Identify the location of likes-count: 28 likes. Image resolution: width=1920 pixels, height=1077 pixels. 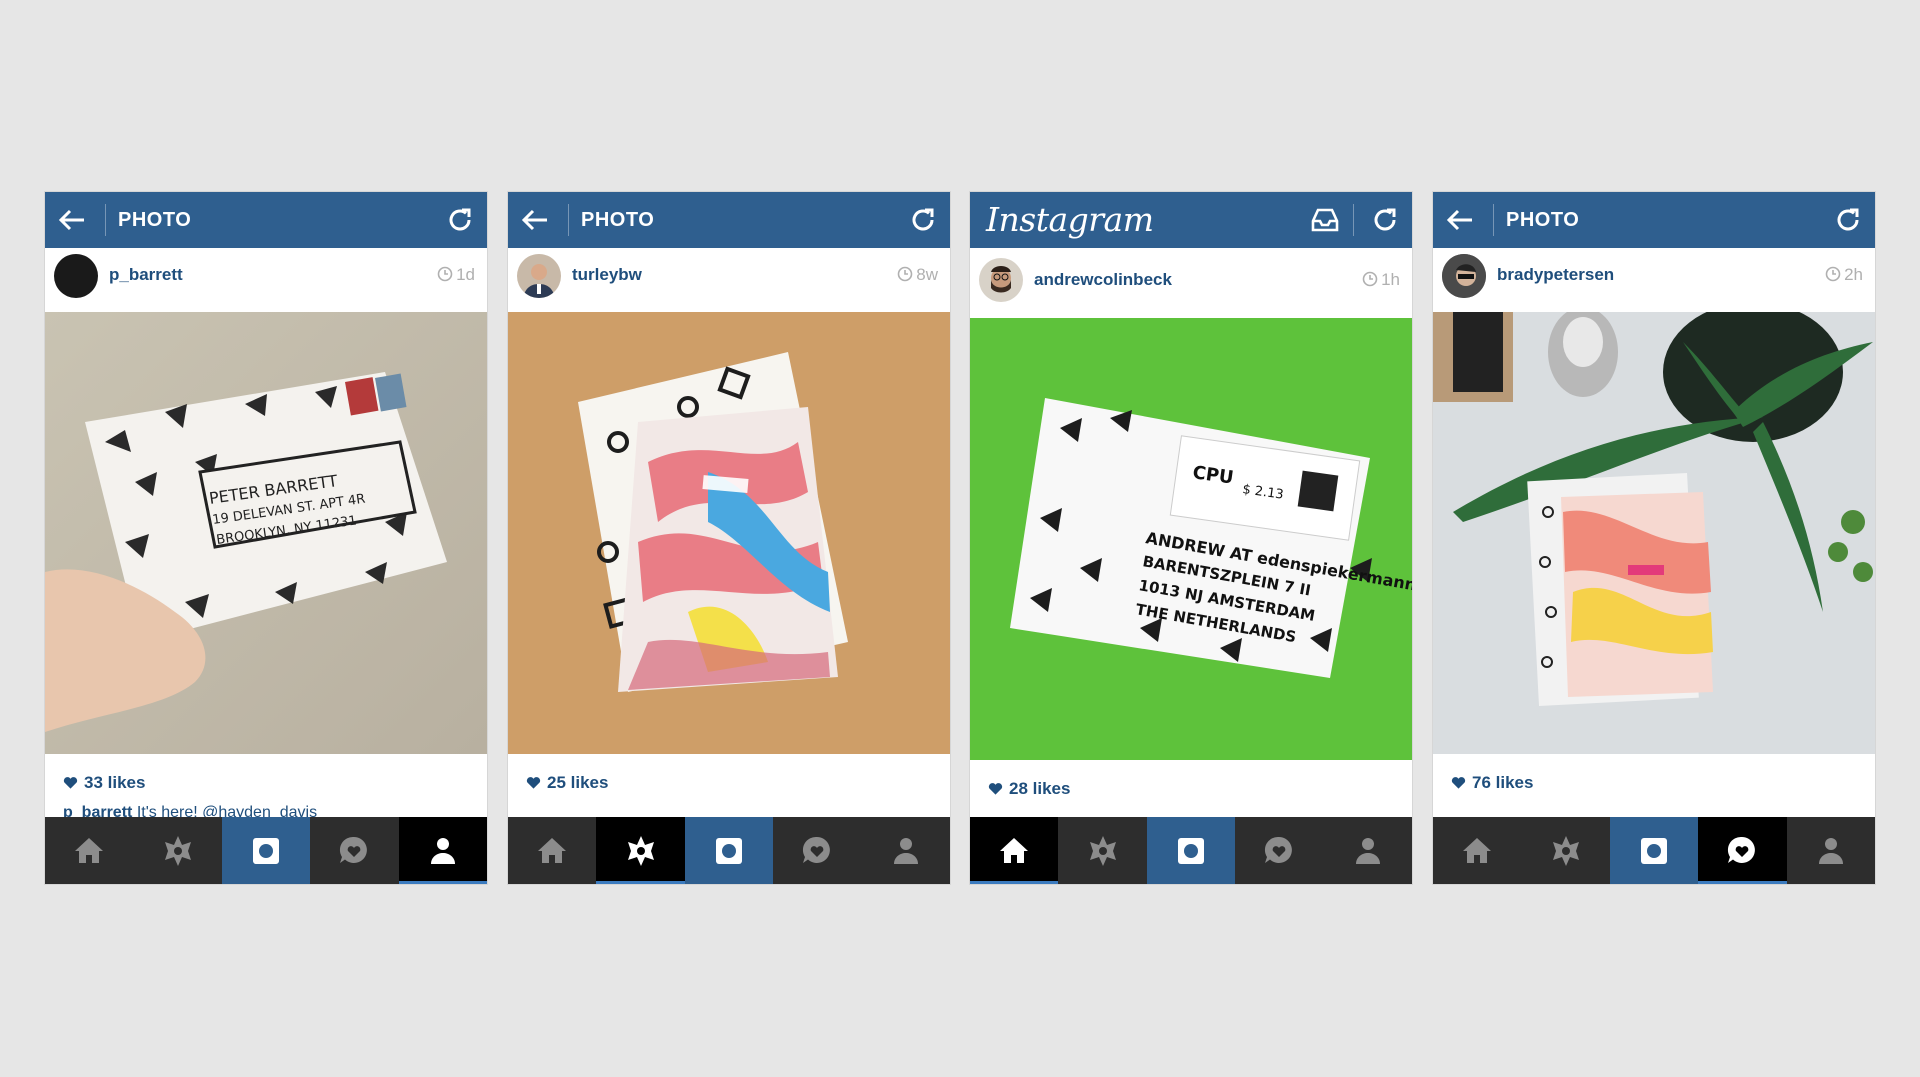
(1029, 789).